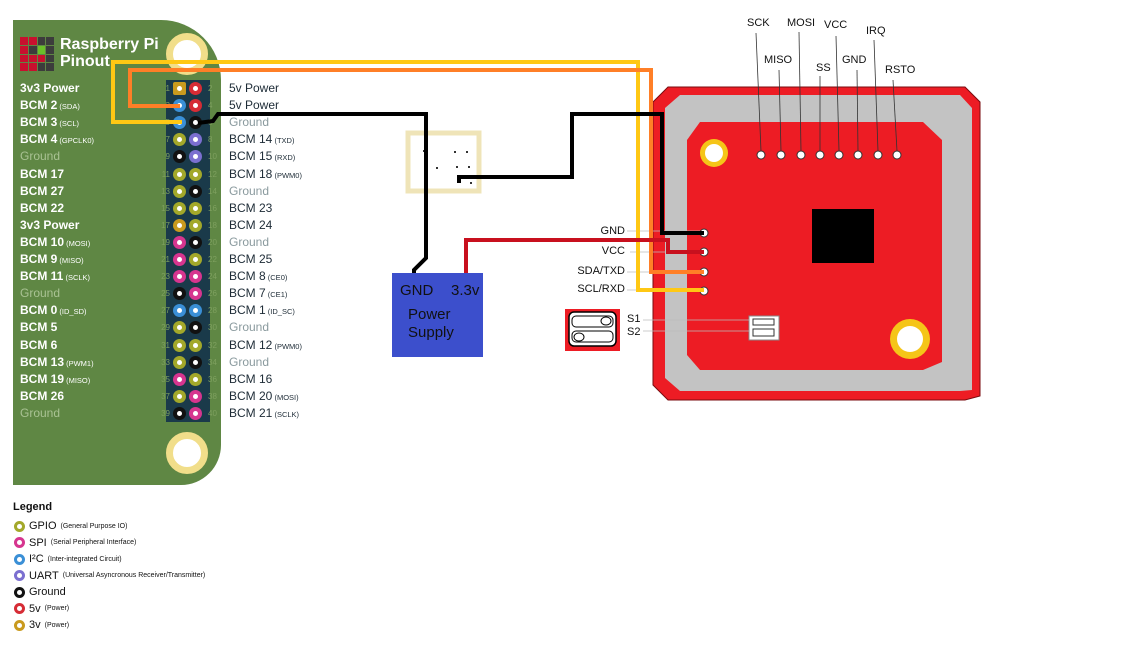 The image size is (1129, 657). I want to click on ps-title-line1: Power, so click(429, 314).